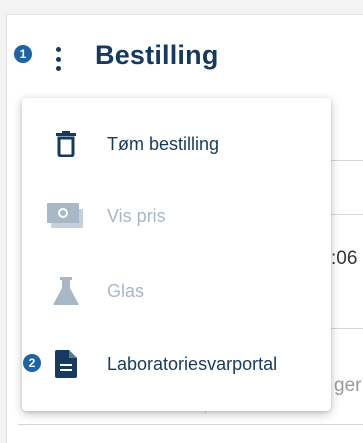  I want to click on trash-icon, so click(66, 144).